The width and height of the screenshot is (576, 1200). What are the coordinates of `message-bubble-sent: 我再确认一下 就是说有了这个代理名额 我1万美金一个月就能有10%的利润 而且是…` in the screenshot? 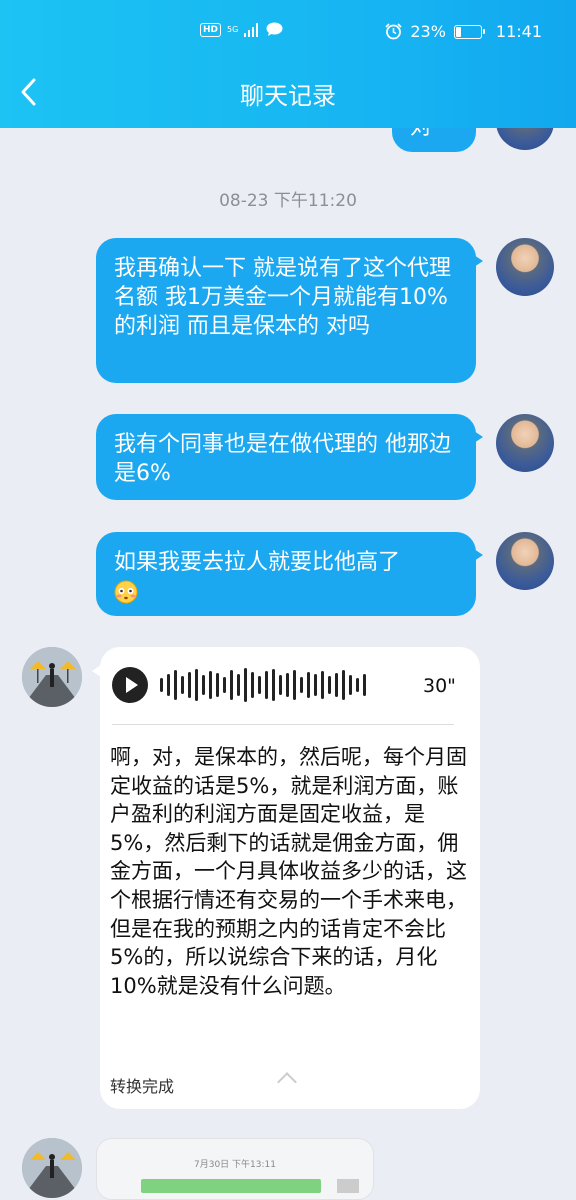 It's located at (289, 310).